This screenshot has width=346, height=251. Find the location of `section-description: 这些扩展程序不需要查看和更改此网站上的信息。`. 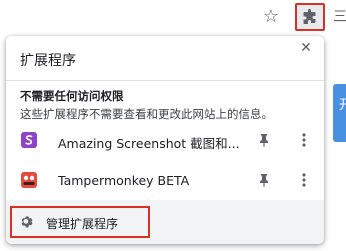

section-description: 这些扩展程序不需要查看和更改此网站上的信息。 is located at coordinates (146, 114).